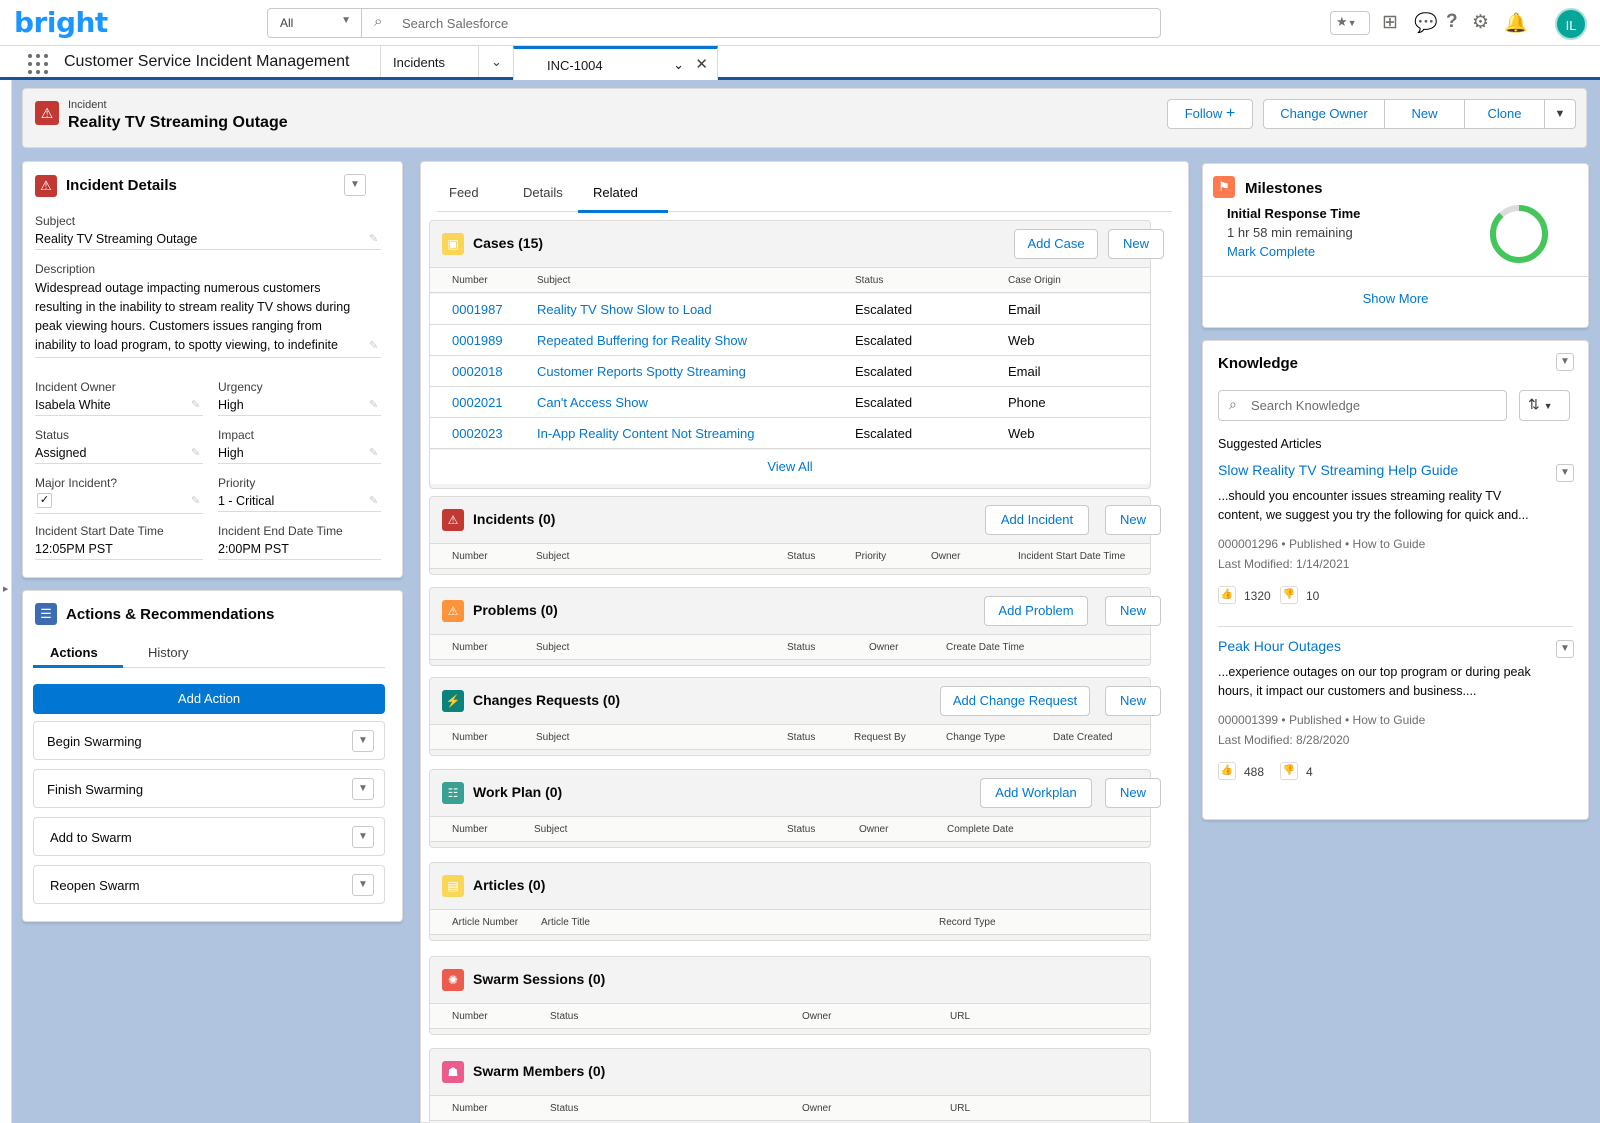  What do you see at coordinates (44, 500) in the screenshot?
I see `major-incident-checkbox: ✓` at bounding box center [44, 500].